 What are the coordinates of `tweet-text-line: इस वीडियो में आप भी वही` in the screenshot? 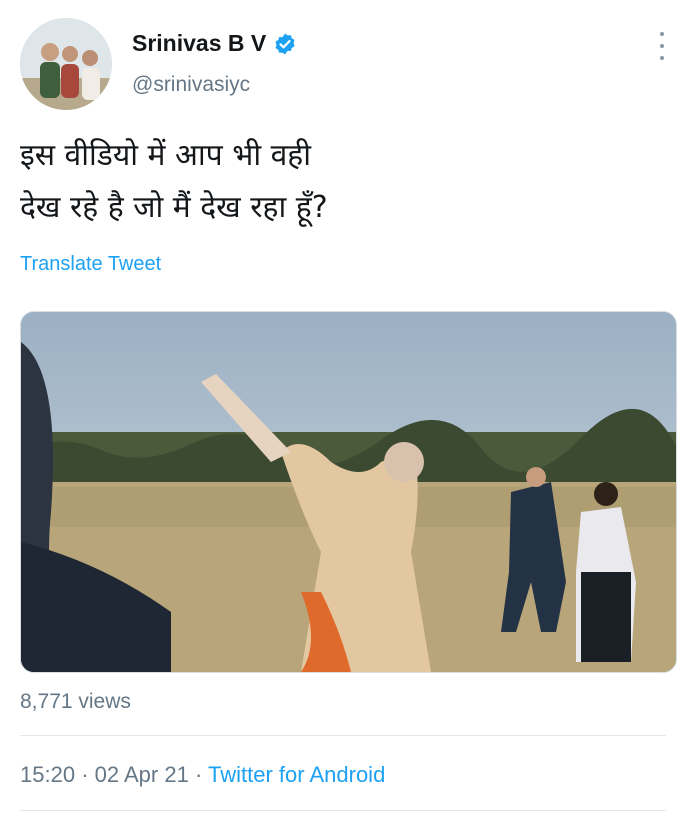 It's located at (166, 155).